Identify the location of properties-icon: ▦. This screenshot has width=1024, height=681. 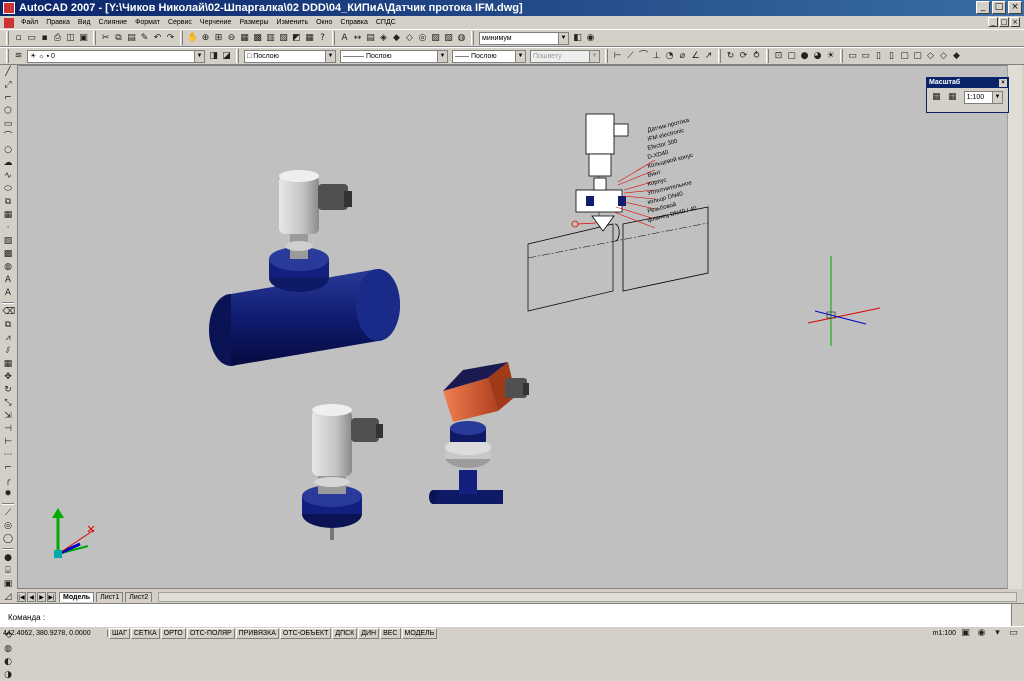
(244, 38).